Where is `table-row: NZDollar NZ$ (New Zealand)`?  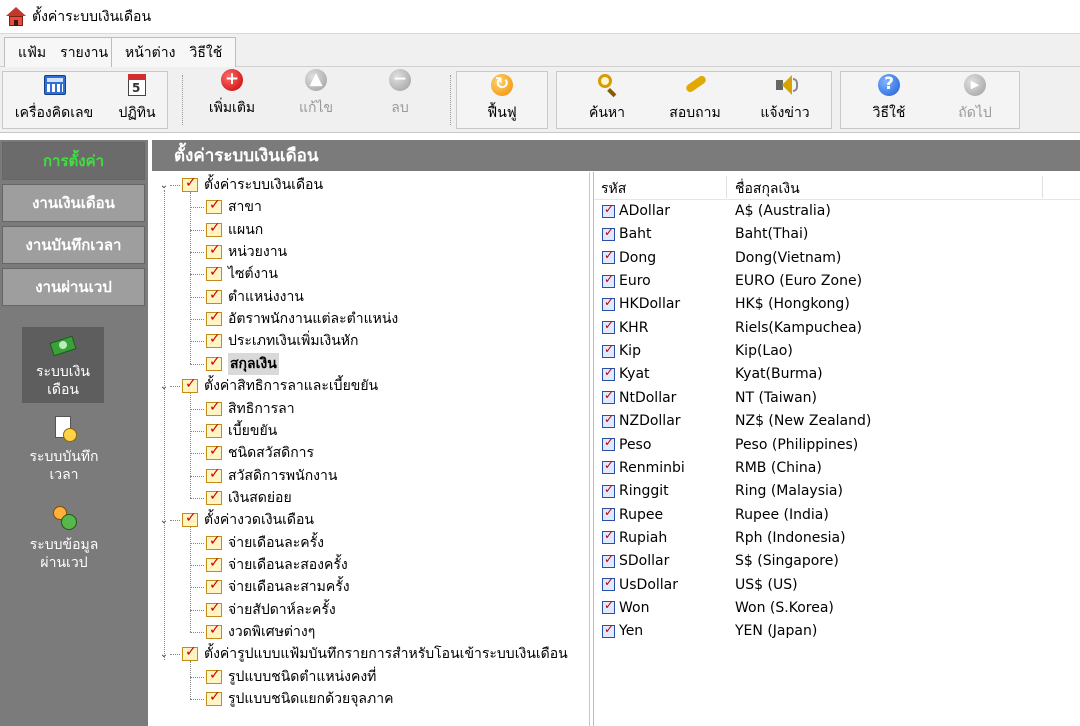 table-row: NZDollar NZ$ (New Zealand) is located at coordinates (837, 422).